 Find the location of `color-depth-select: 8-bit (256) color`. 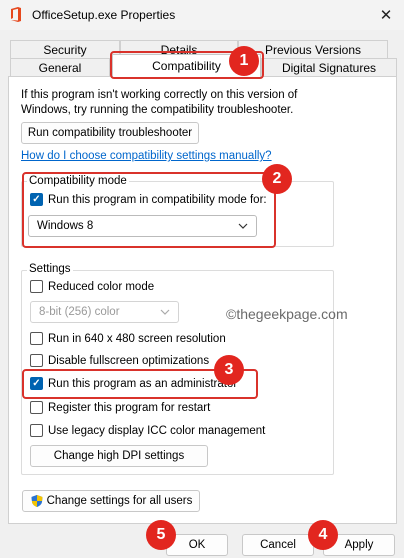

color-depth-select: 8-bit (256) color is located at coordinates (104, 312).